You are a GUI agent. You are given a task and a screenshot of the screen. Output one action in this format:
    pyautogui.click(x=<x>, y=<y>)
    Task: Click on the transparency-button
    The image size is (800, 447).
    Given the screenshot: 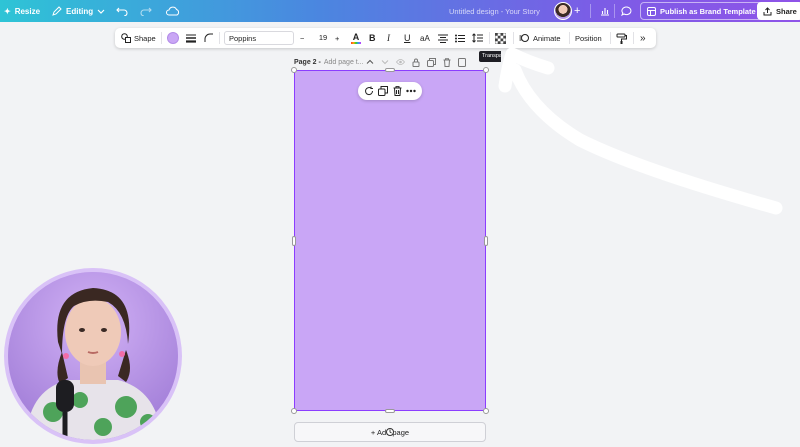 What is the action you would take?
    pyautogui.click(x=500, y=38)
    